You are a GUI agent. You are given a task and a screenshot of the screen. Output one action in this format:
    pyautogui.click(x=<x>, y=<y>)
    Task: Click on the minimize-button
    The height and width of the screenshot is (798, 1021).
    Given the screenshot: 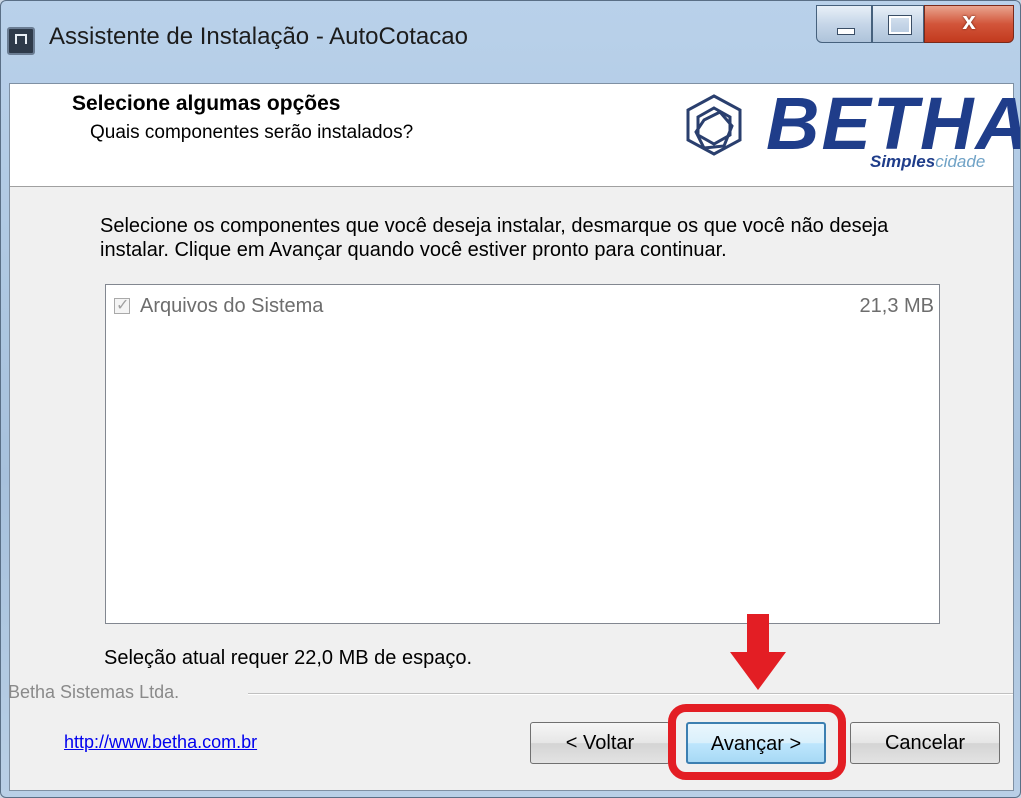 What is the action you would take?
    pyautogui.click(x=844, y=24)
    